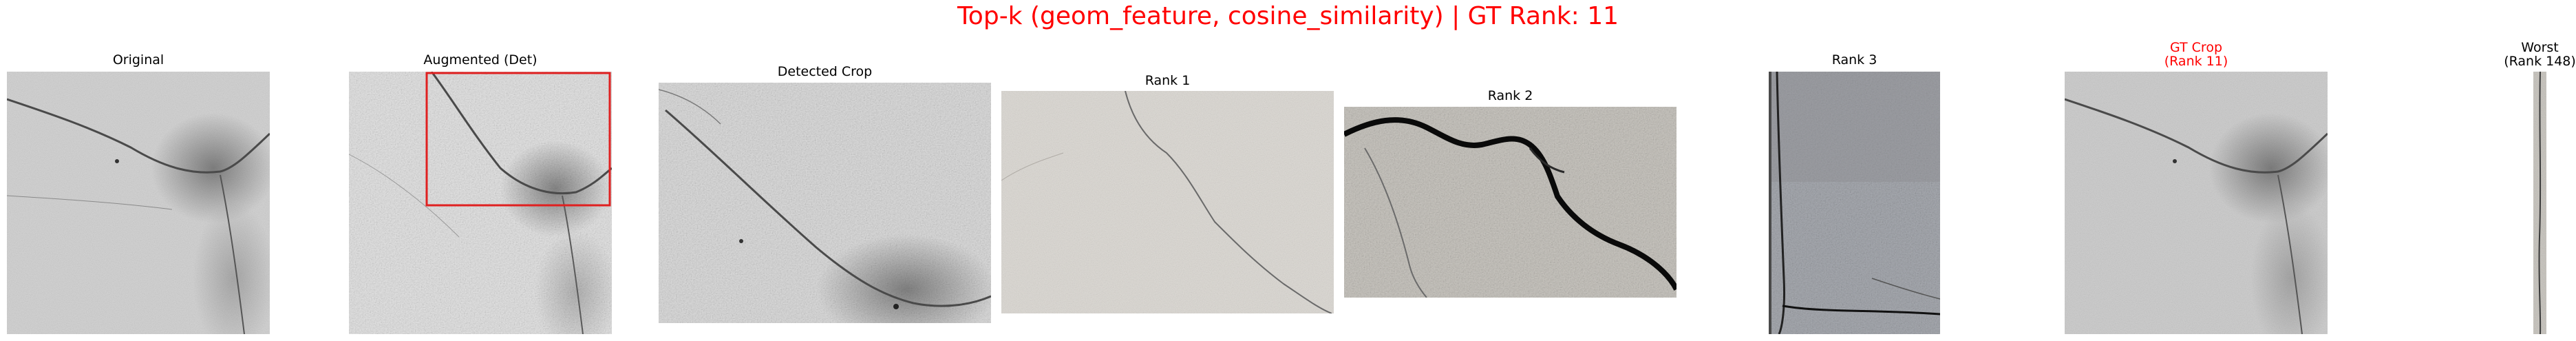 This screenshot has width=2576, height=341. I want to click on panel-rank-2: Rank 2, so click(1510, 170).